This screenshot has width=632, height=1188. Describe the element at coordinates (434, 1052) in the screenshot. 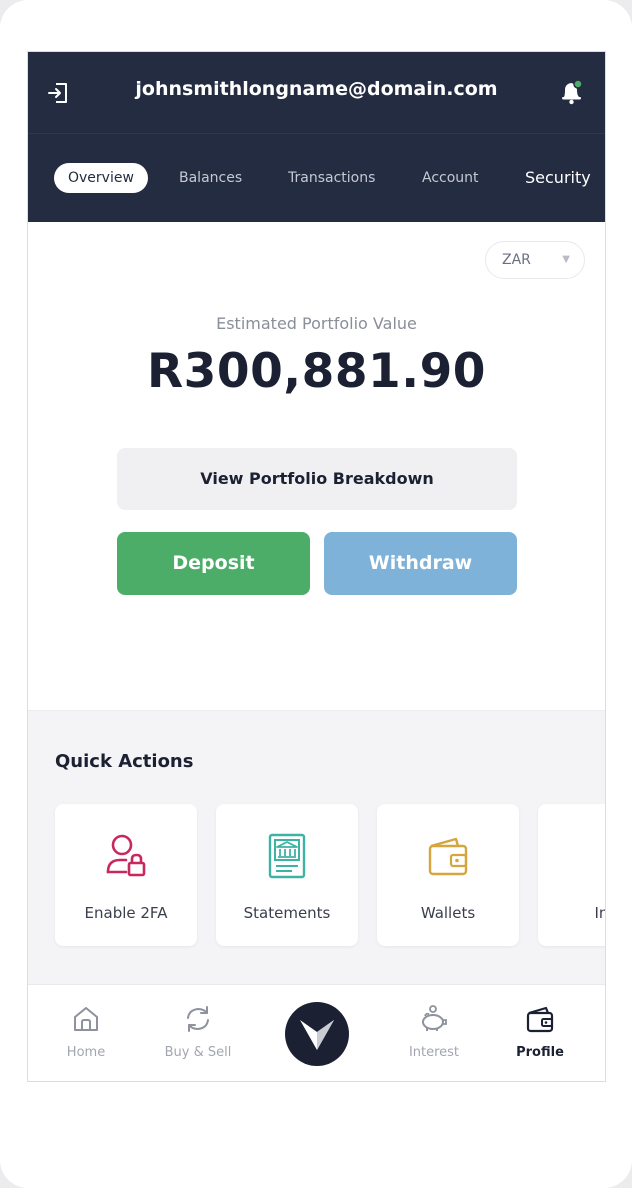

I see `nav-label: Interest` at that location.